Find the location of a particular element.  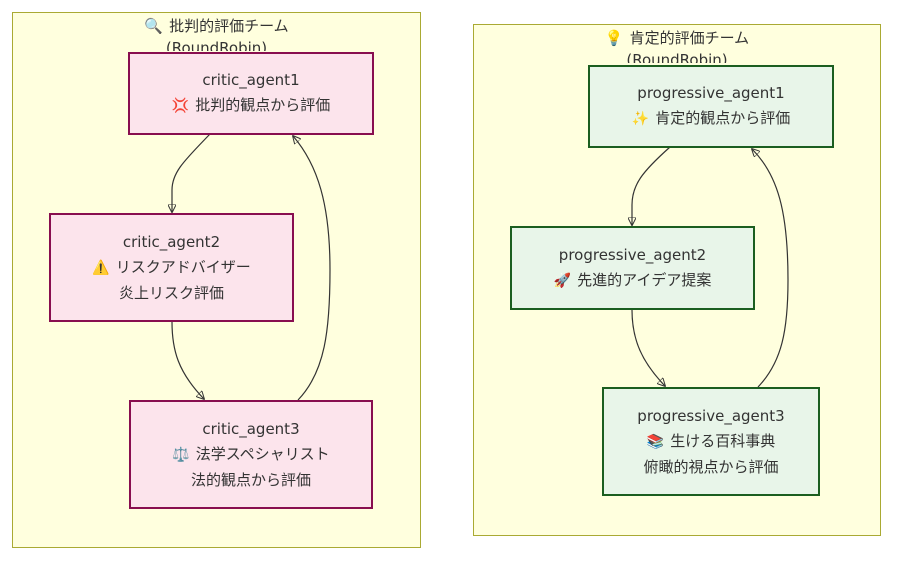

node-progressive-agent1-desc: 肯定的観点から評価 is located at coordinates (723, 118).